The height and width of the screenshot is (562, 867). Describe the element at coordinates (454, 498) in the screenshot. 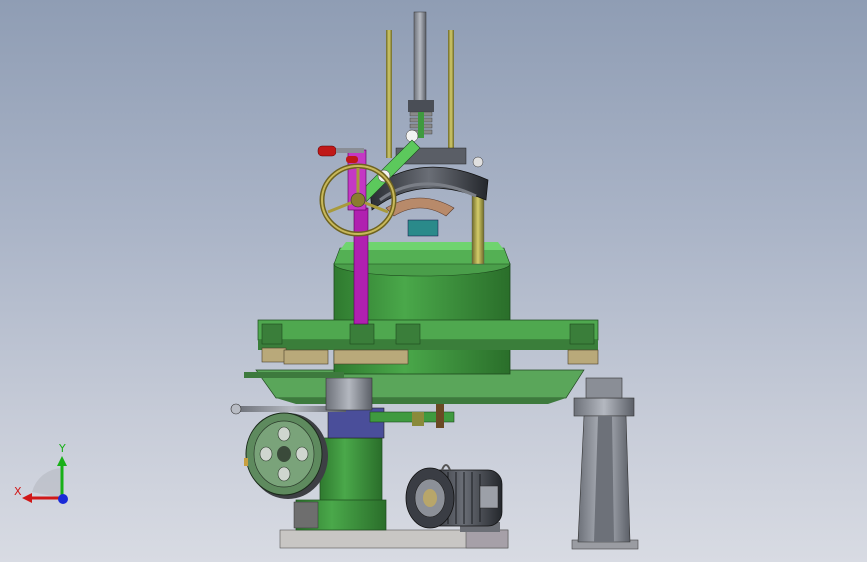

I see `electric-motor` at that location.